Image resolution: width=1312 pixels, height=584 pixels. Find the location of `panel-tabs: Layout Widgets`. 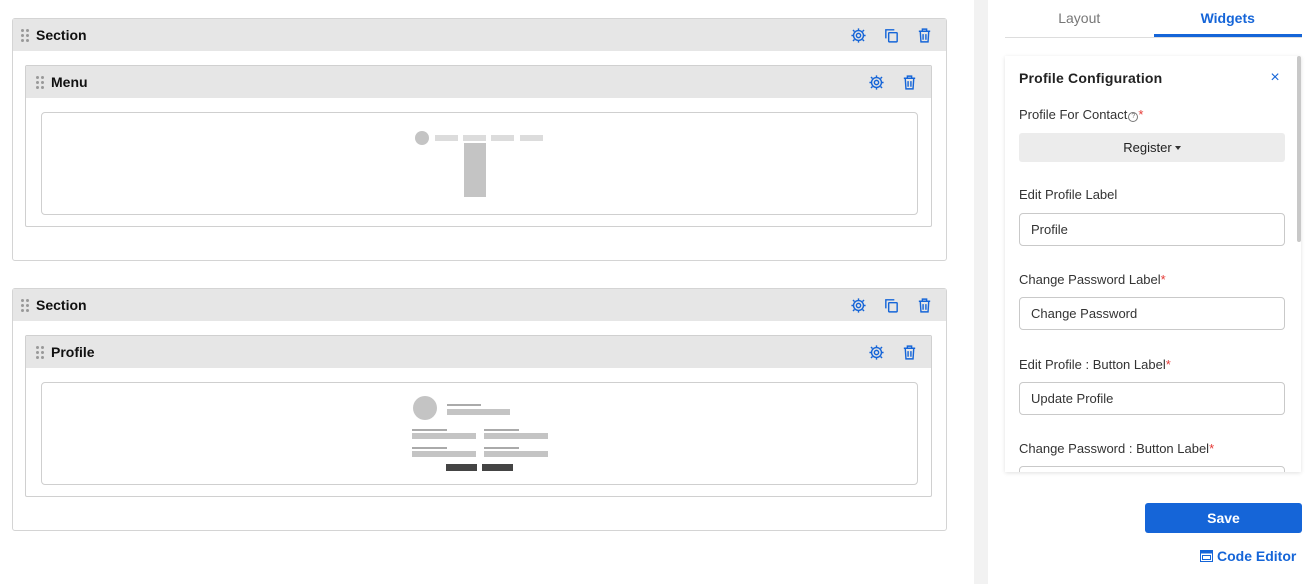

panel-tabs: Layout Widgets is located at coordinates (1153, 19).